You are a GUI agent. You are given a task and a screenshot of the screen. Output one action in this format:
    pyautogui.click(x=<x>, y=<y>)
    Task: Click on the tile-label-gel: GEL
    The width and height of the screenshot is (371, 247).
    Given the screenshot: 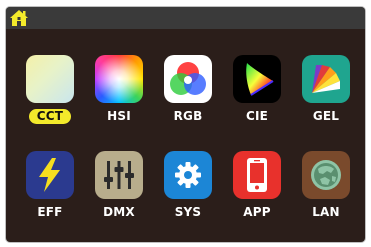 What is the action you would take?
    pyautogui.click(x=326, y=116)
    